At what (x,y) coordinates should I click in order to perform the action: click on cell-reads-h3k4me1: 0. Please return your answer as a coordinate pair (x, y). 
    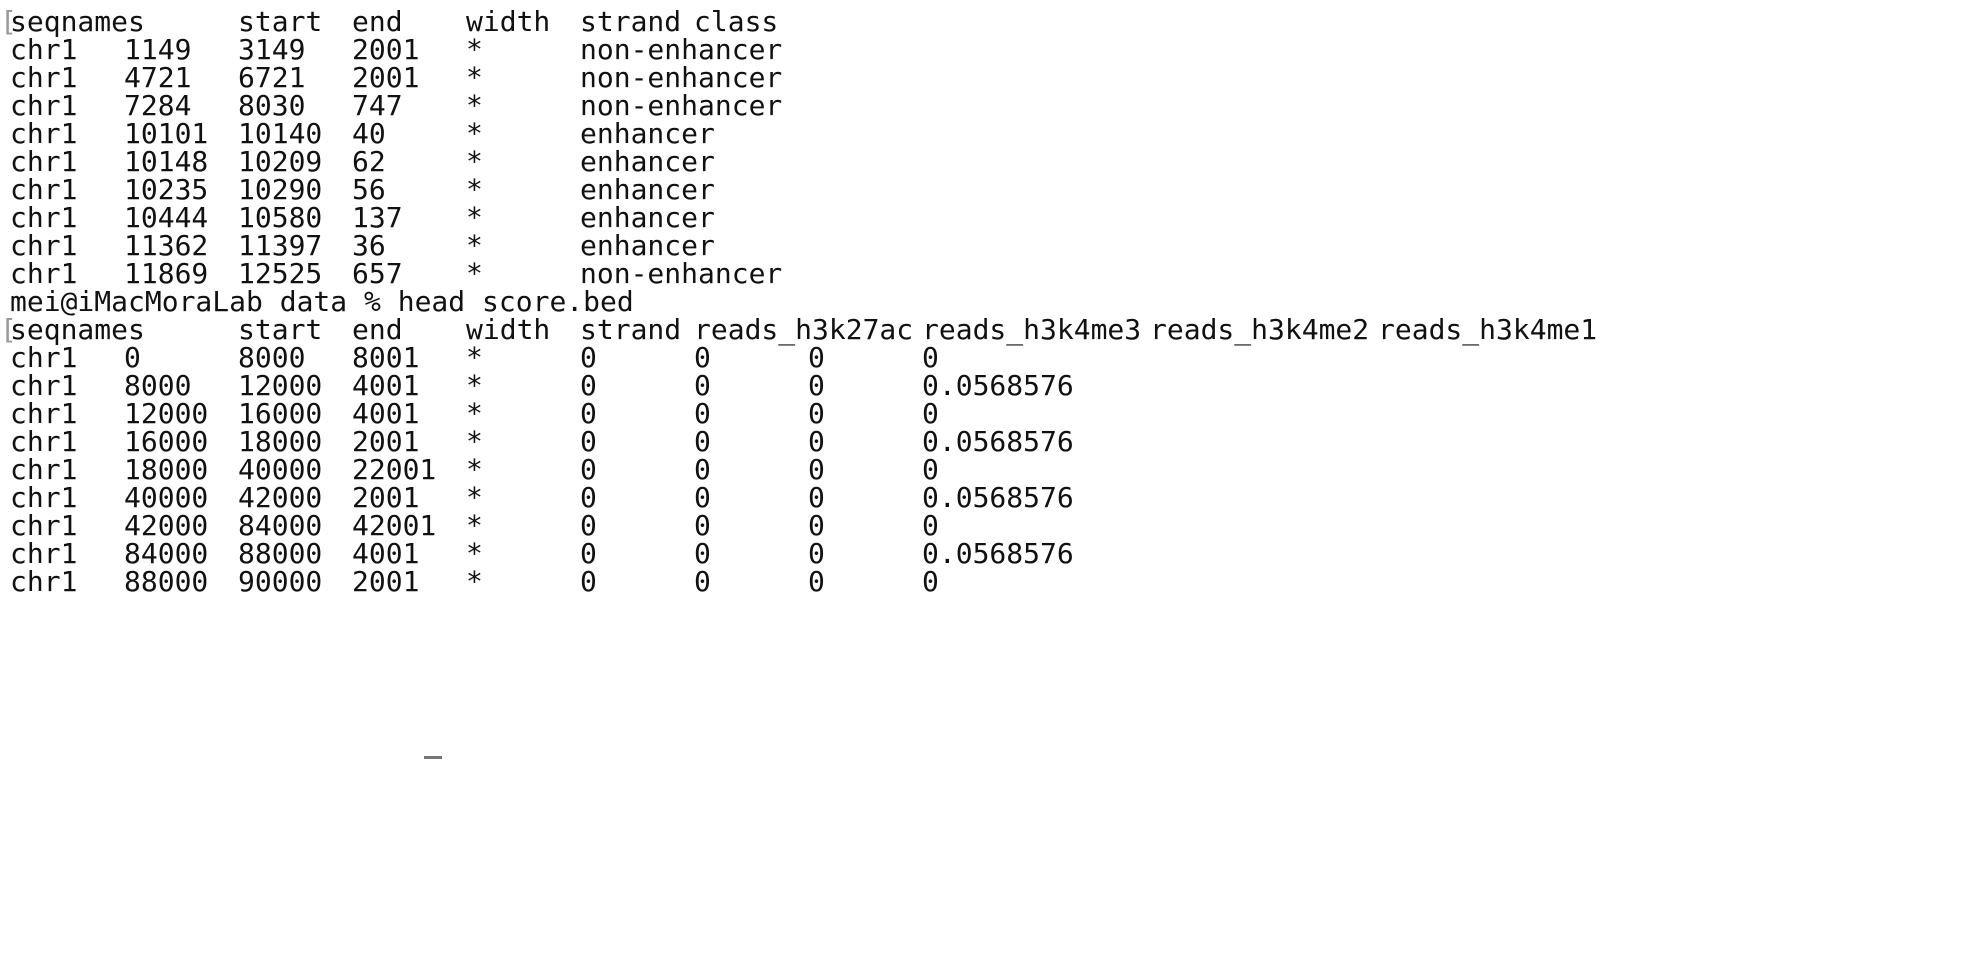
    Looking at the image, I should click on (930, 581).